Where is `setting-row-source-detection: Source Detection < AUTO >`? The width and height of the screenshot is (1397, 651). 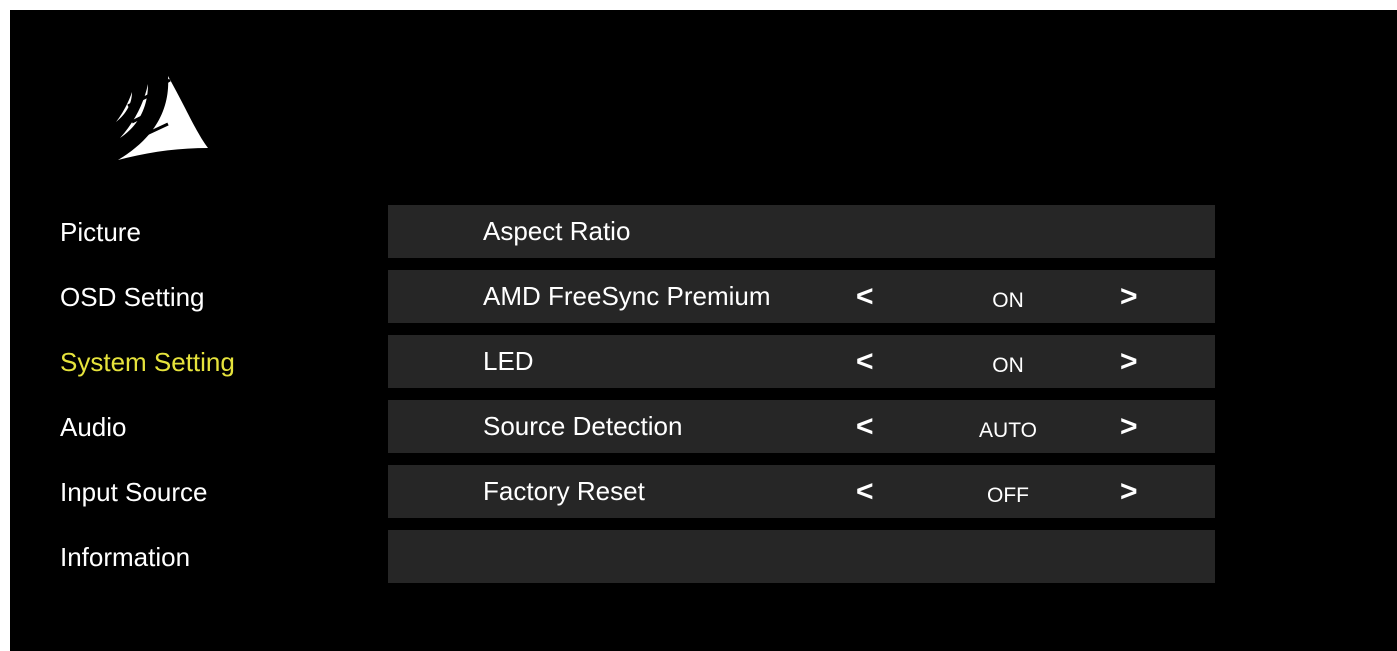 setting-row-source-detection: Source Detection < AUTO > is located at coordinates (801, 426).